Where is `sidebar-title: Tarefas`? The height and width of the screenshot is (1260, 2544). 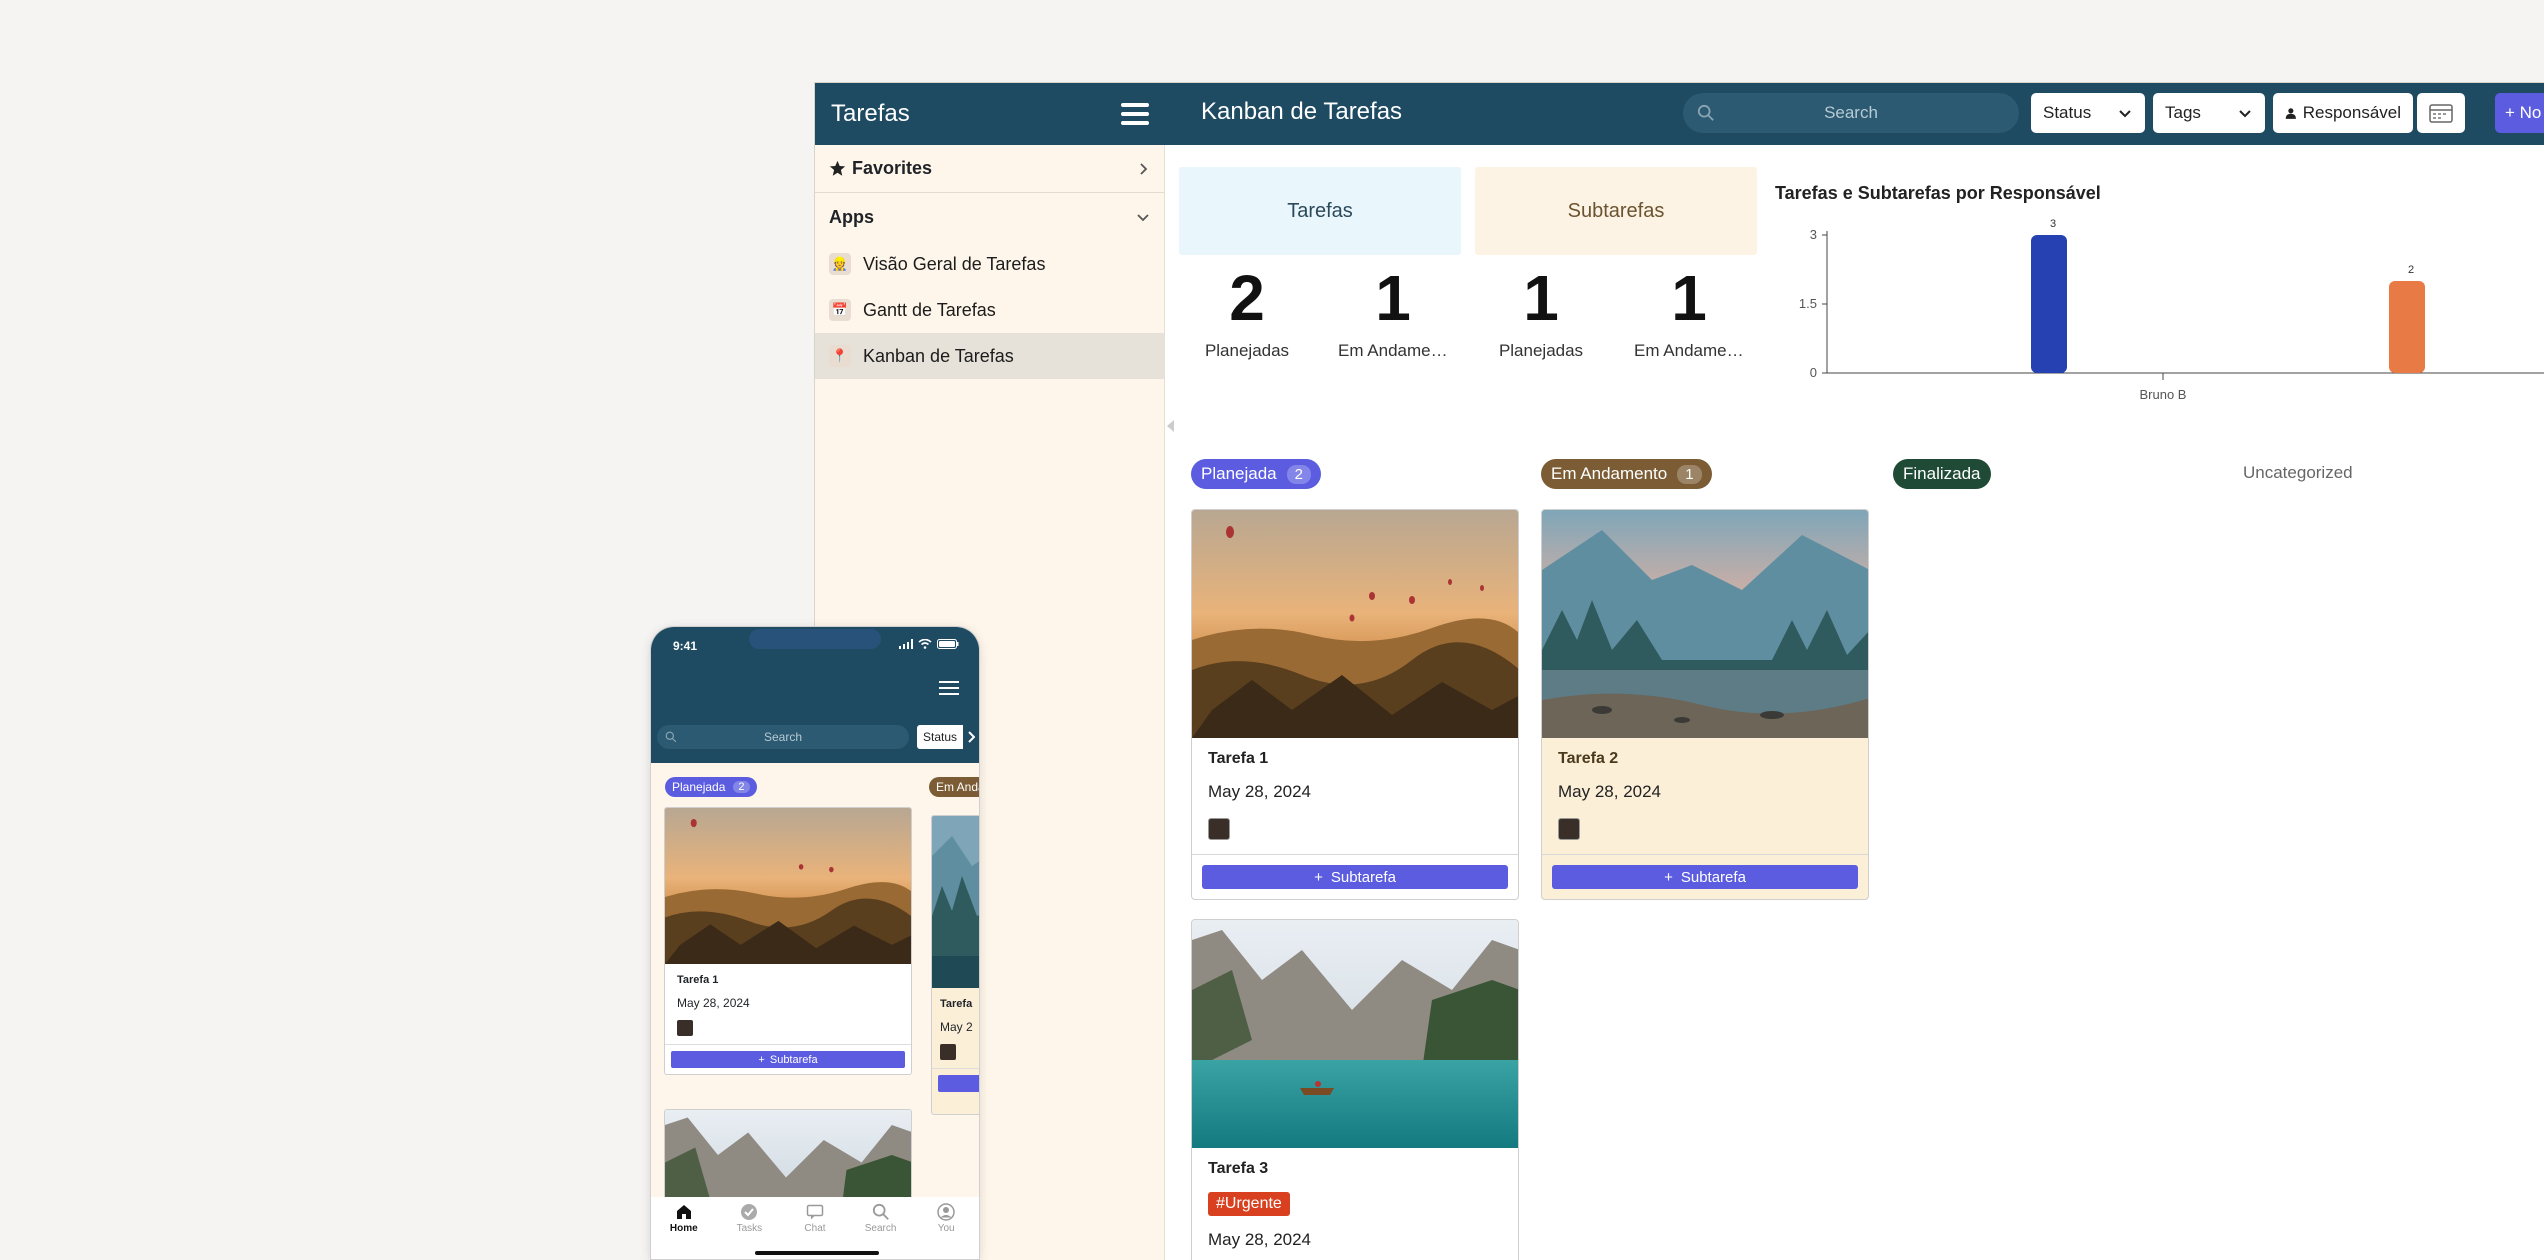
sidebar-title: Tarefas is located at coordinates (870, 113).